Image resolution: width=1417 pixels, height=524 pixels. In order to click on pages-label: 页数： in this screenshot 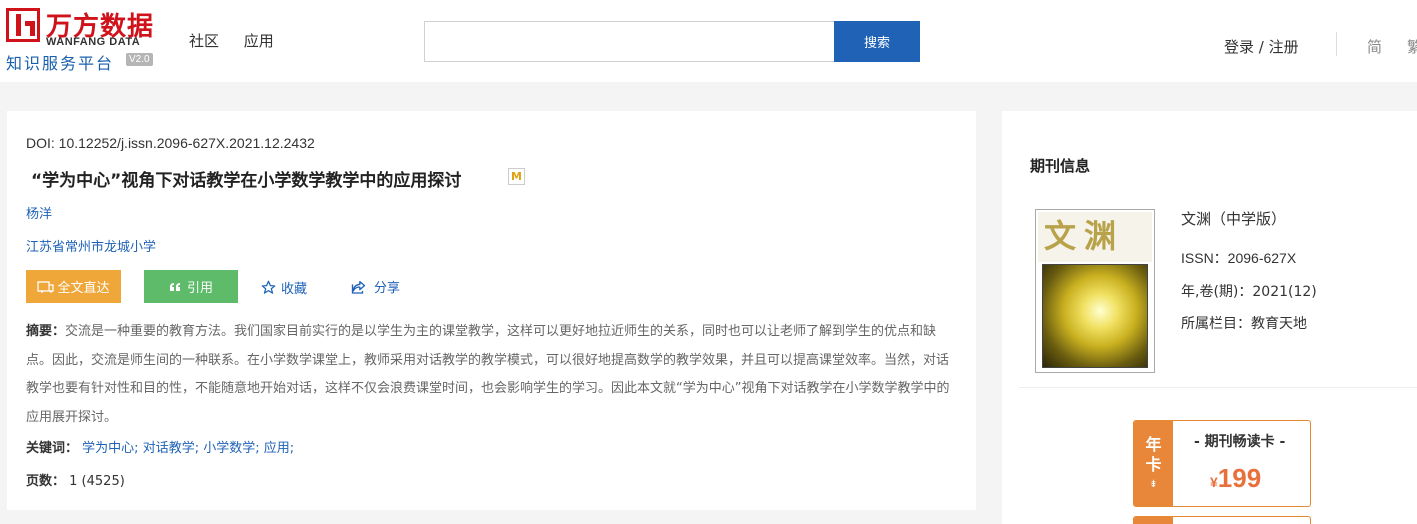, I will do `click(46, 481)`.